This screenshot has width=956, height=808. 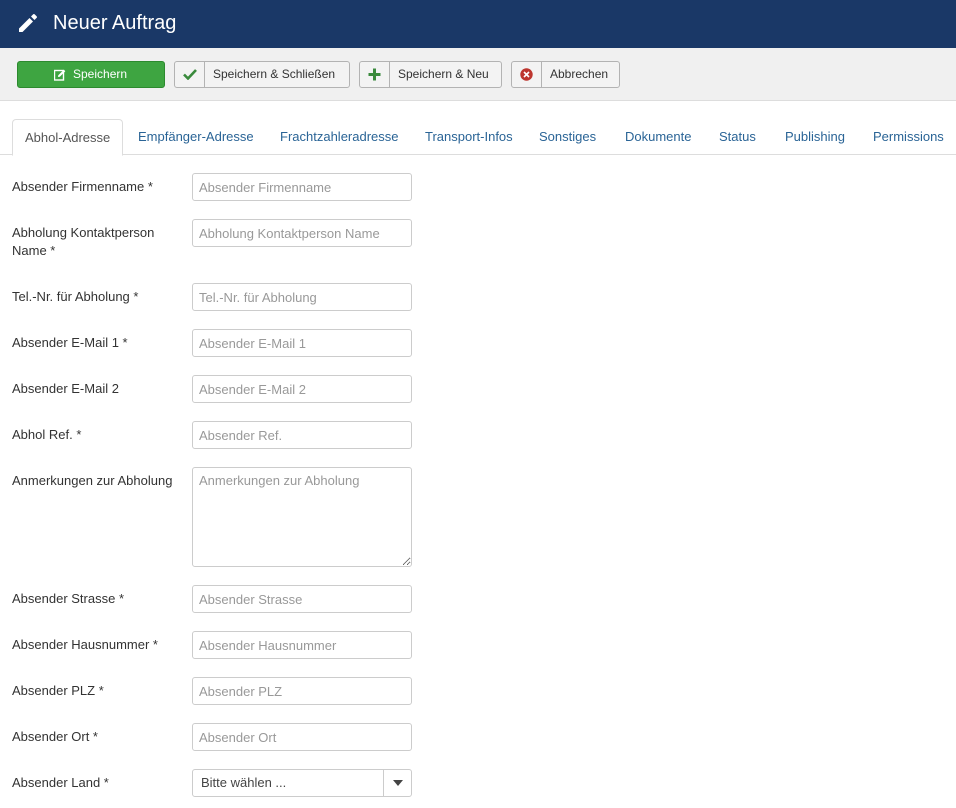 I want to click on pickup-notes-textarea, so click(x=302, y=517).